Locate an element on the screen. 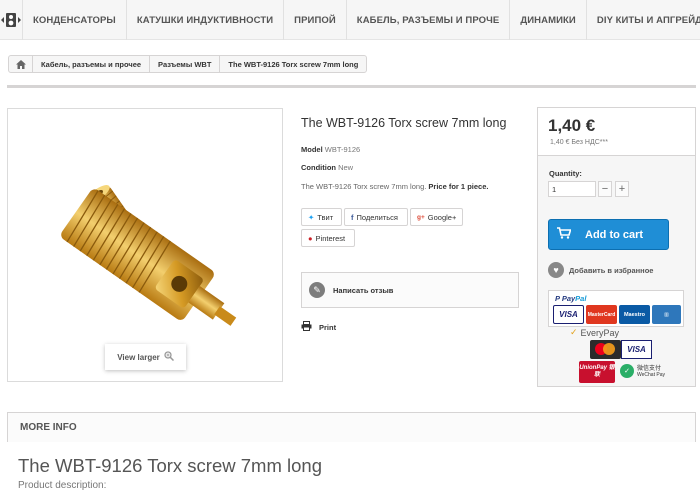 This screenshot has width=700, height=494. breadcrumb-item-cables: Кабель, разъемы и прочее is located at coordinates (92, 64).